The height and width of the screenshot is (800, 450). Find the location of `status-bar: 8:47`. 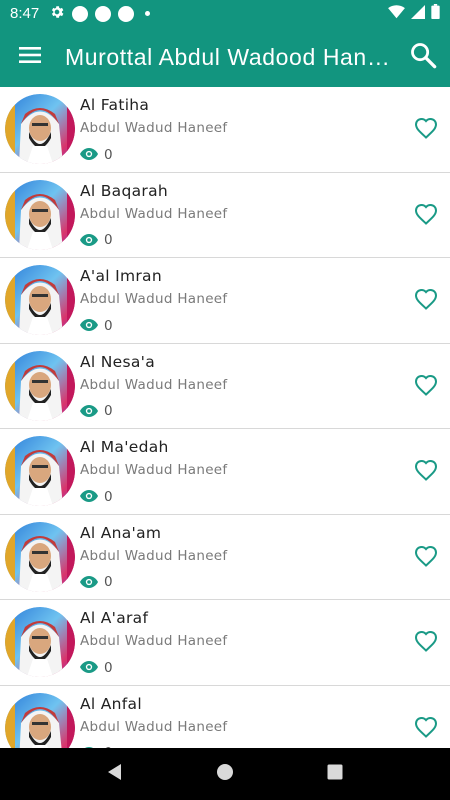

status-bar: 8:47 is located at coordinates (225, 13).